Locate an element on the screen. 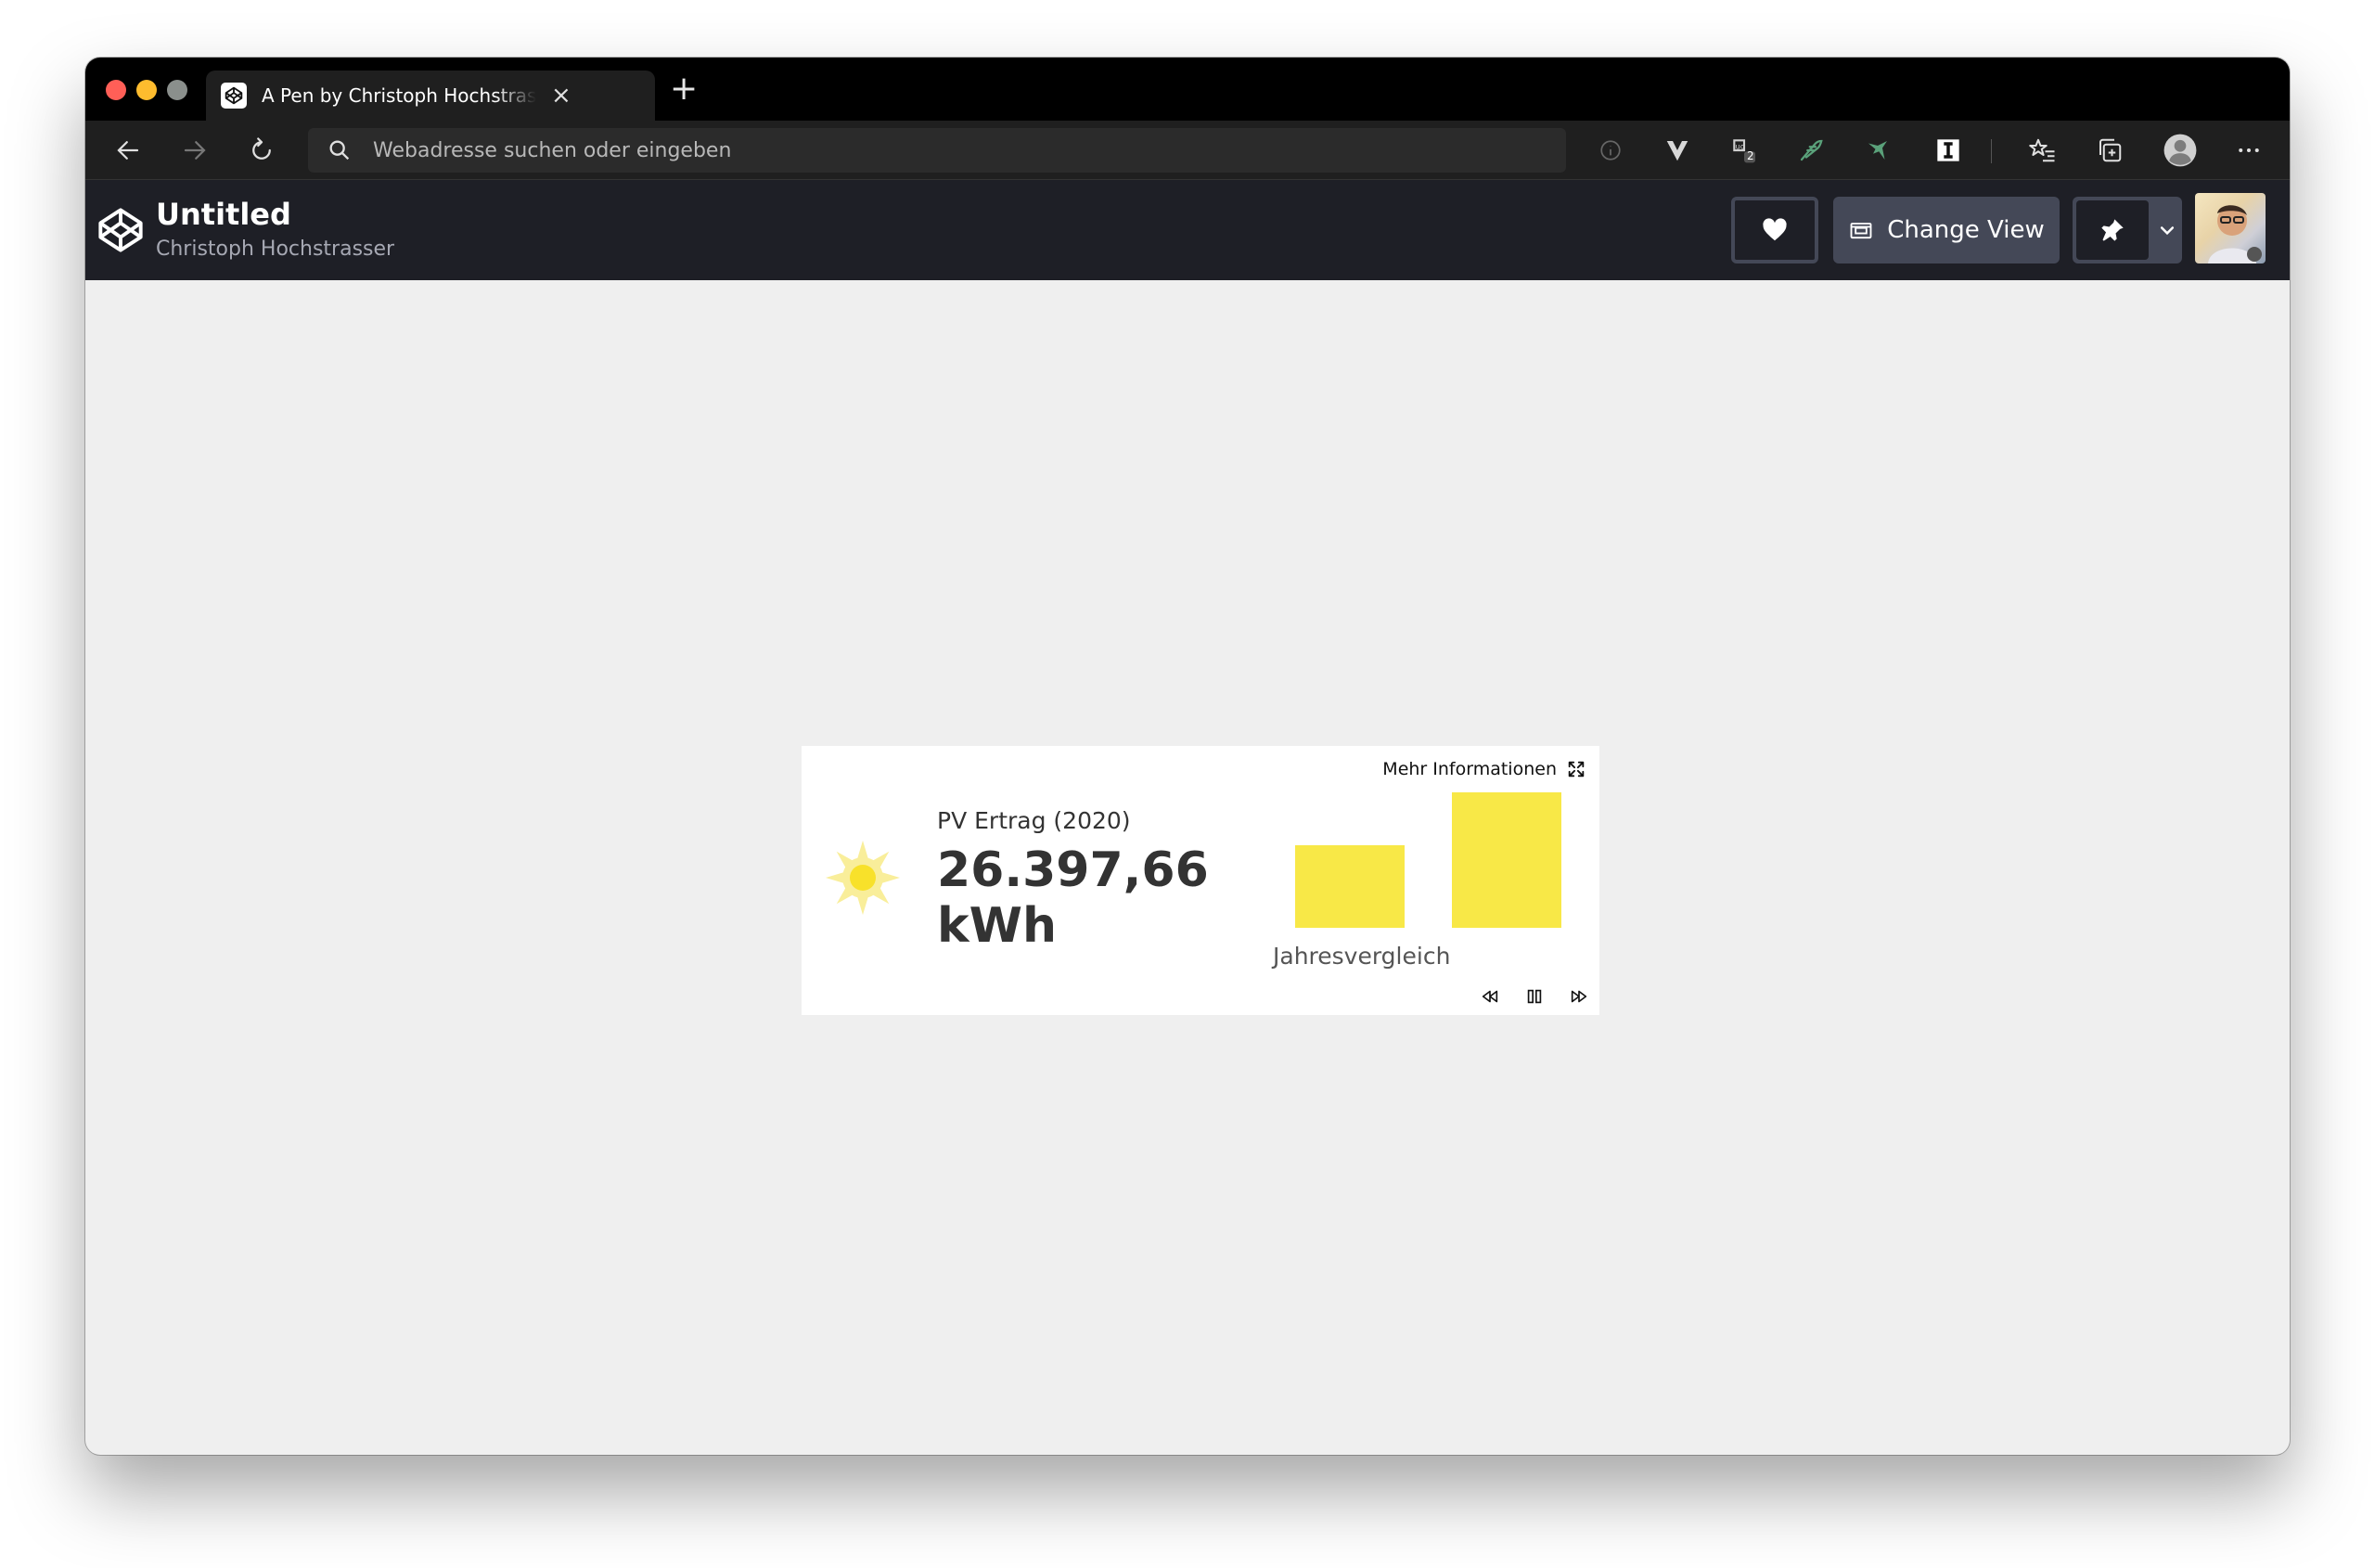 Image resolution: width=2375 pixels, height=1568 pixels. codepen-logo-icon is located at coordinates (120, 230).